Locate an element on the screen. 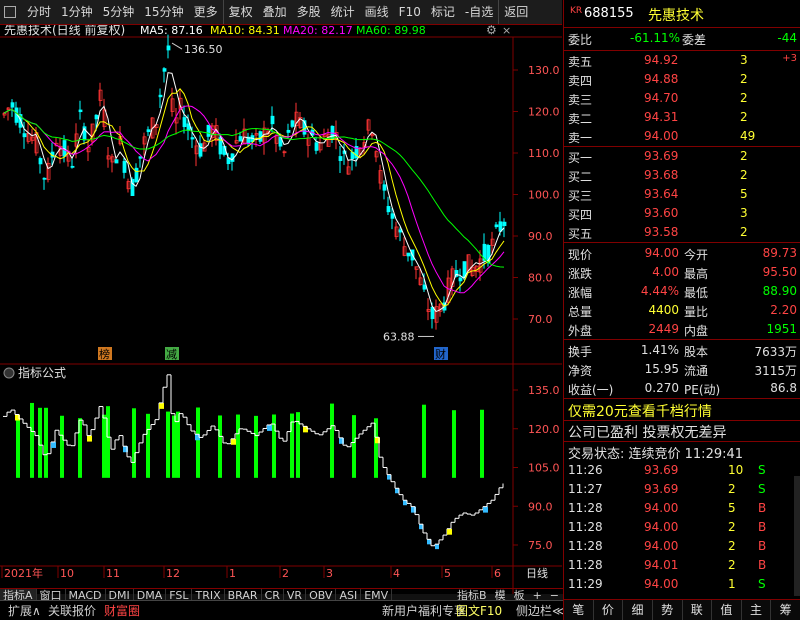  toolbar-button-11: 标记 is located at coordinates (443, 12).